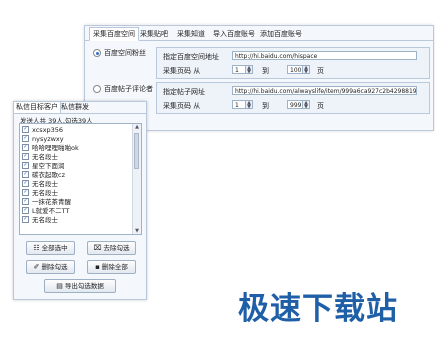 The image size is (435, 344). Describe the element at coordinates (306, 70) in the screenshot. I see `space-to-stepper: ▲ ▼` at that location.